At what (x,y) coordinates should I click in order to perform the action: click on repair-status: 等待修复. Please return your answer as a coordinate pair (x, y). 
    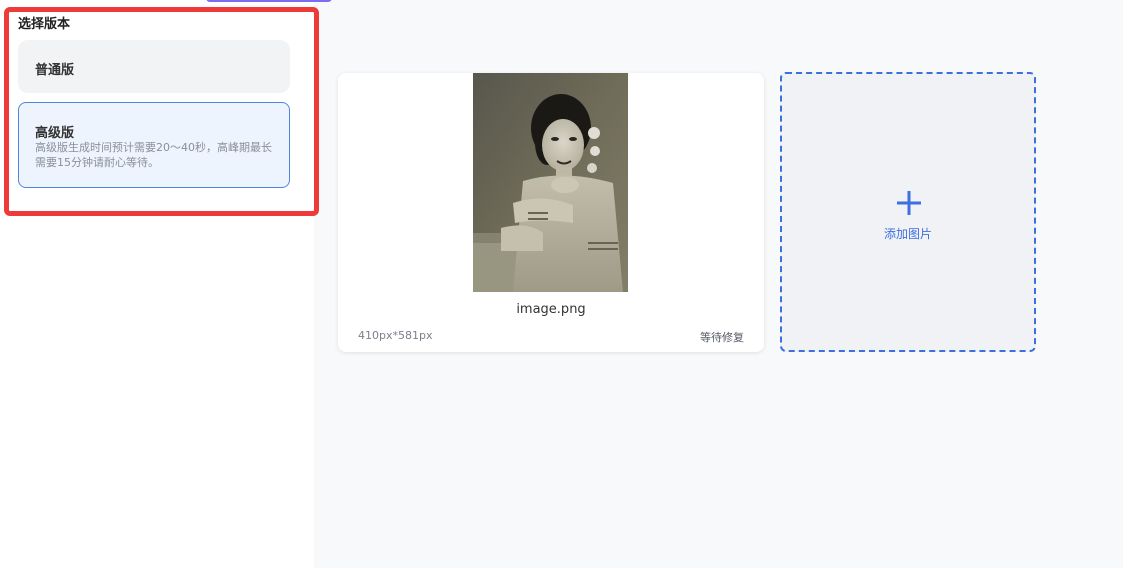
    Looking at the image, I should click on (722, 337).